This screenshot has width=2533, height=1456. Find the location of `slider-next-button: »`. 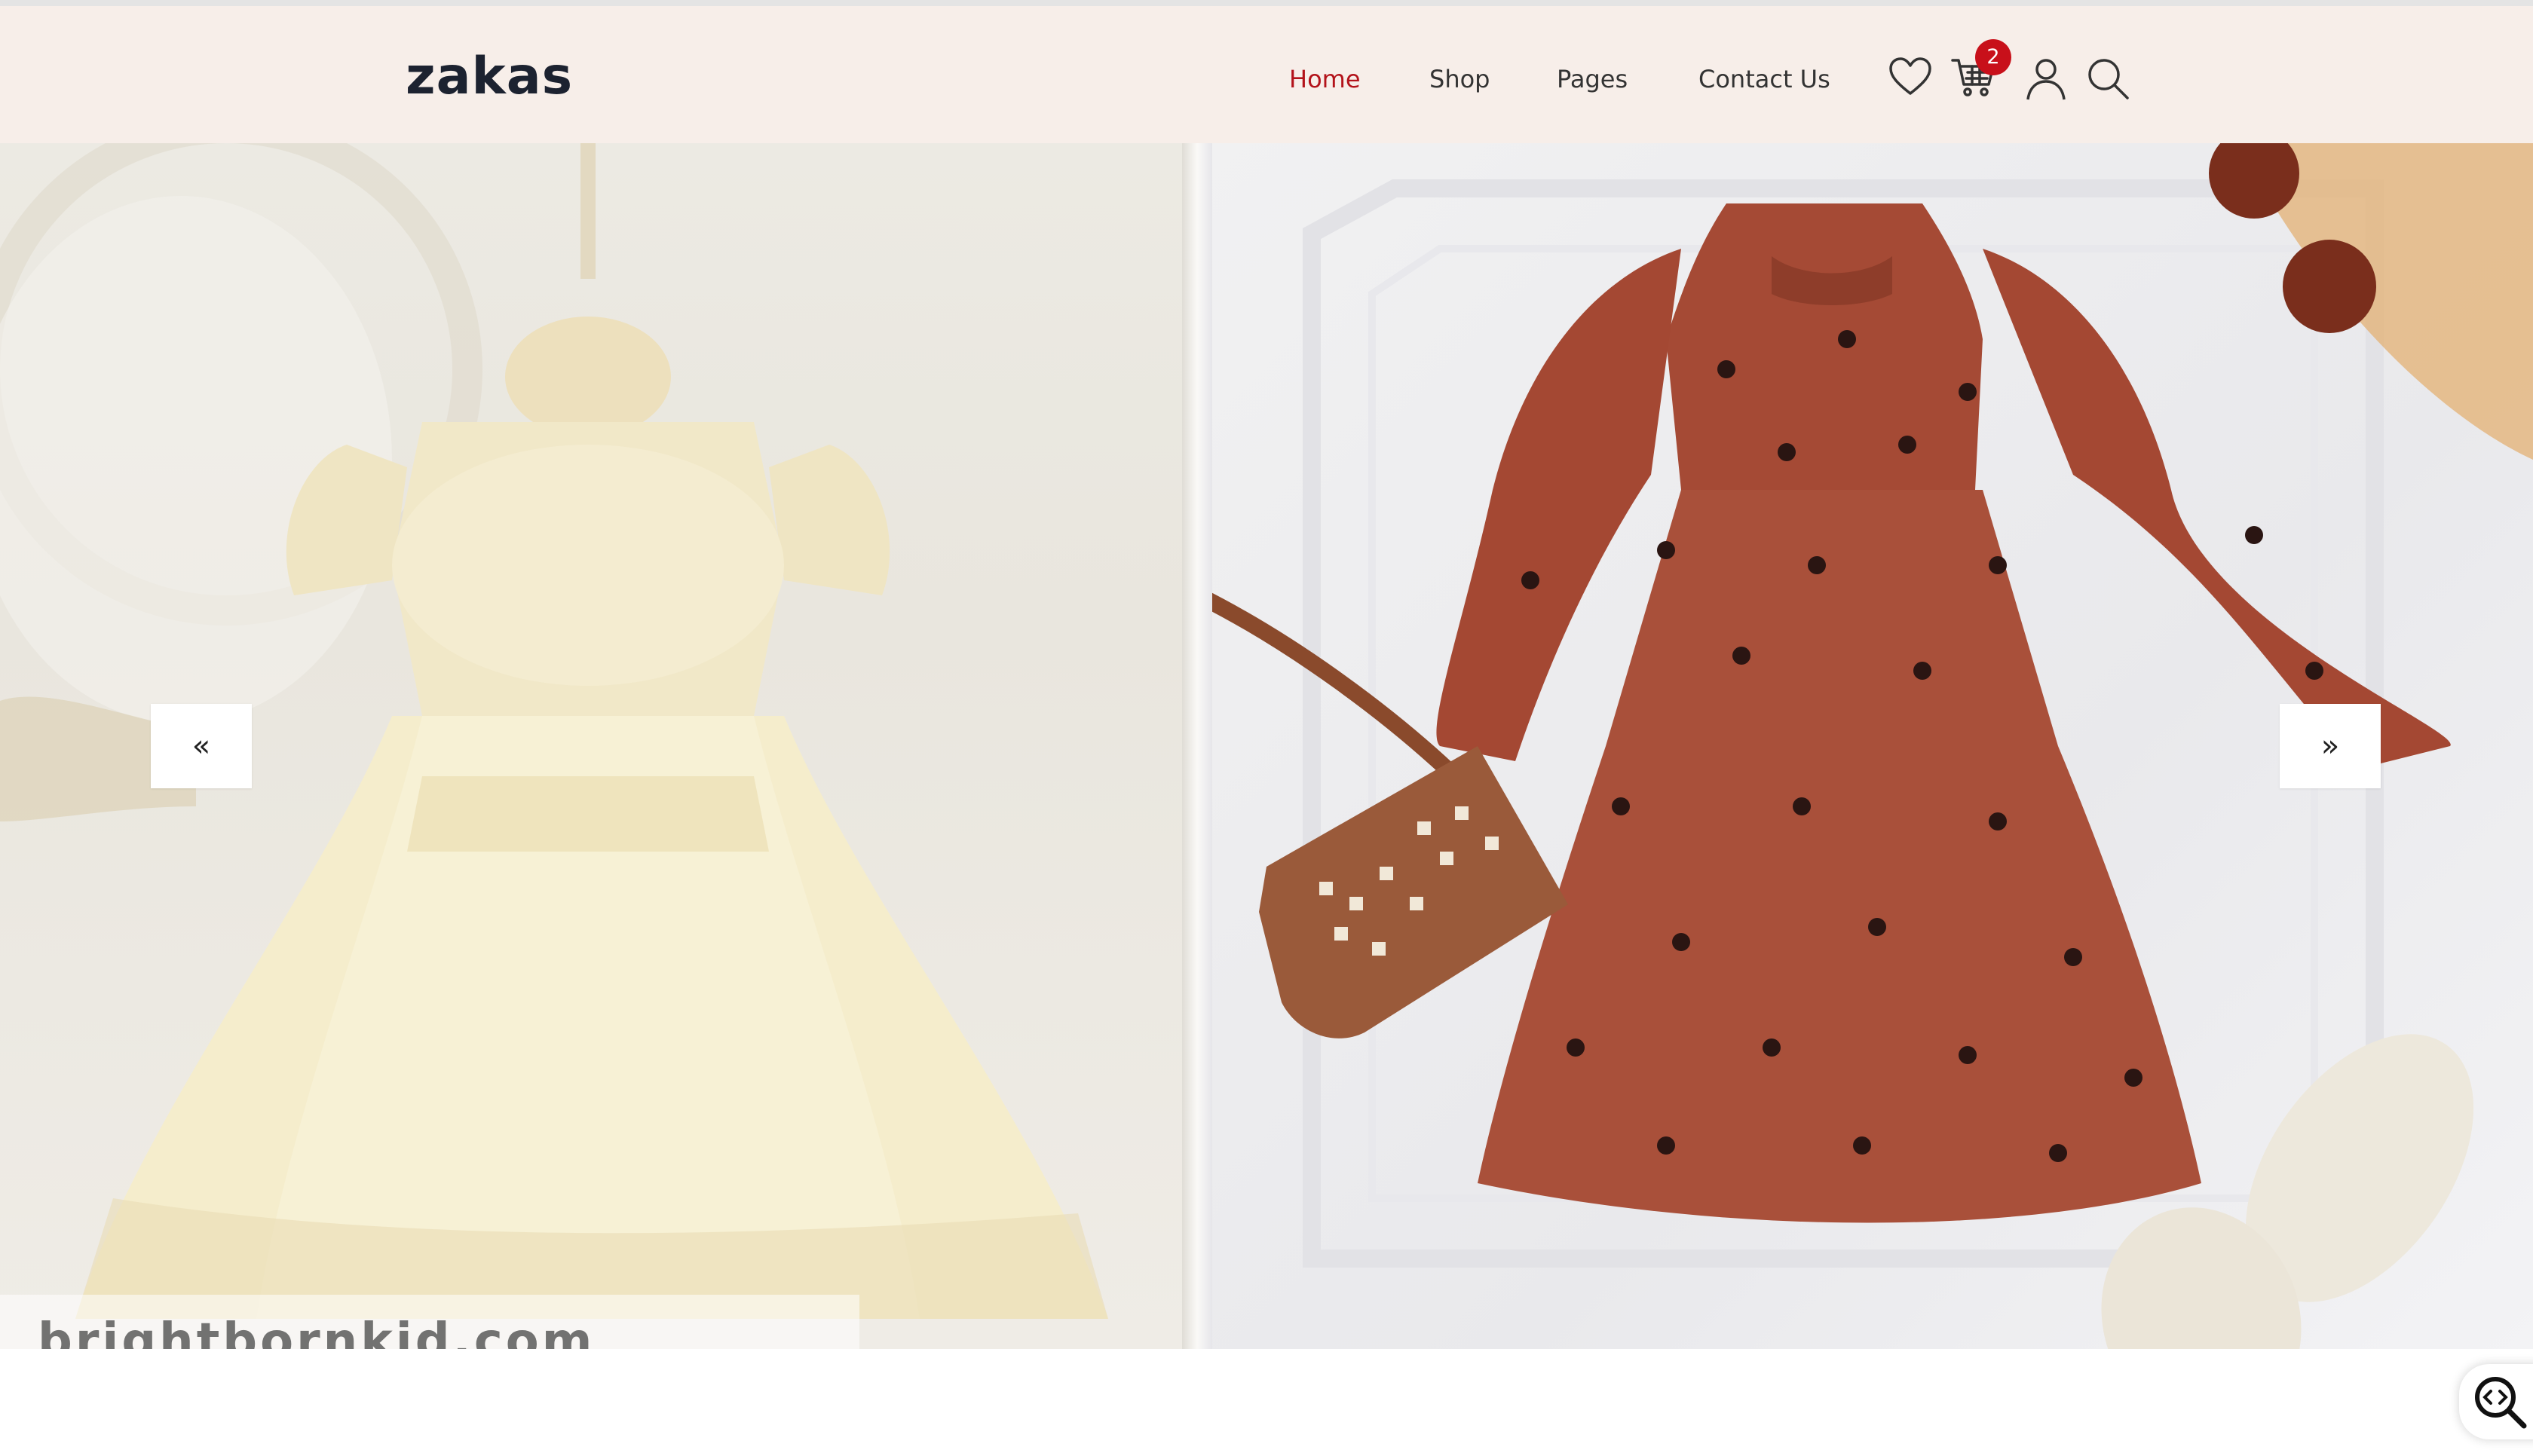

slider-next-button: » is located at coordinates (2330, 746).